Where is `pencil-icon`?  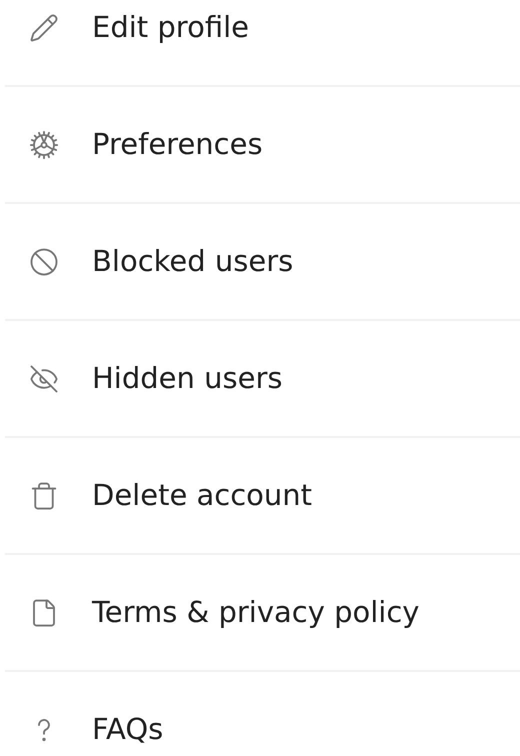 pencil-icon is located at coordinates (43, 27).